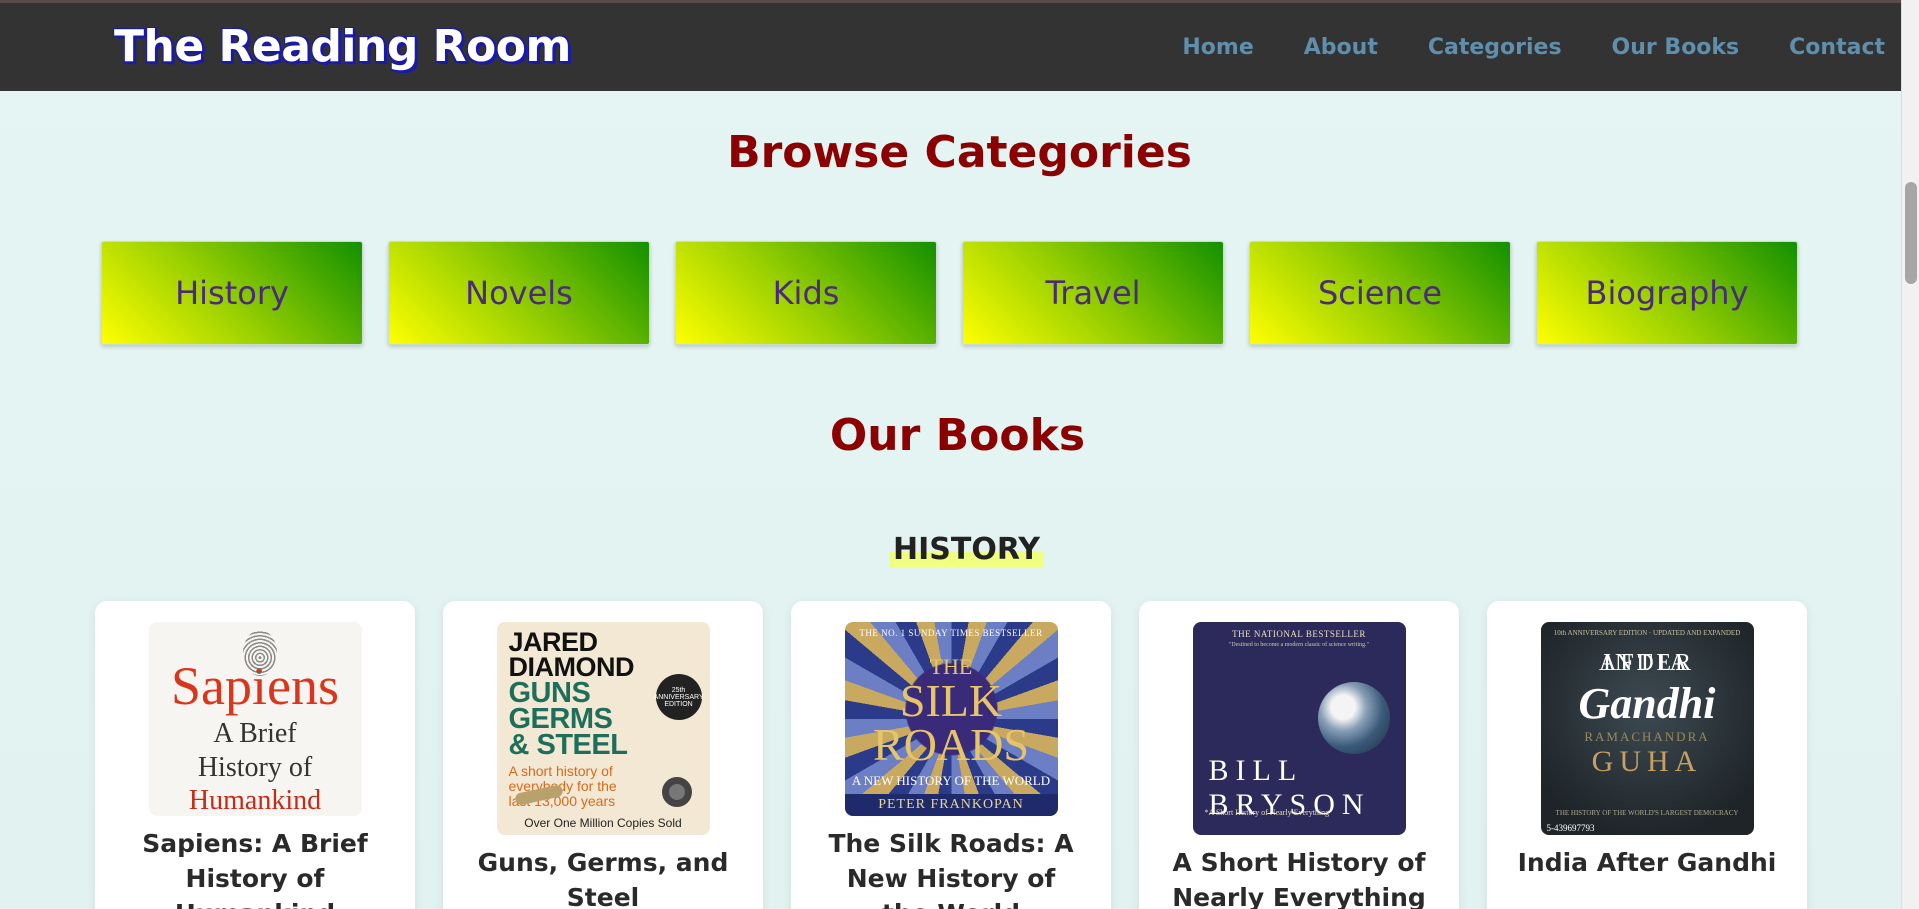 The image size is (1919, 909). What do you see at coordinates (519, 293) in the screenshot?
I see `category-novels-button: Novels` at bounding box center [519, 293].